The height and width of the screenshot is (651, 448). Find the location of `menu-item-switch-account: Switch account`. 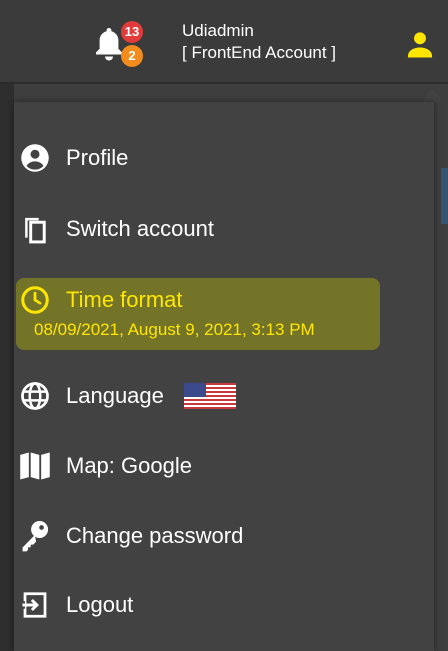

menu-item-switch-account: Switch account is located at coordinates (116, 229).